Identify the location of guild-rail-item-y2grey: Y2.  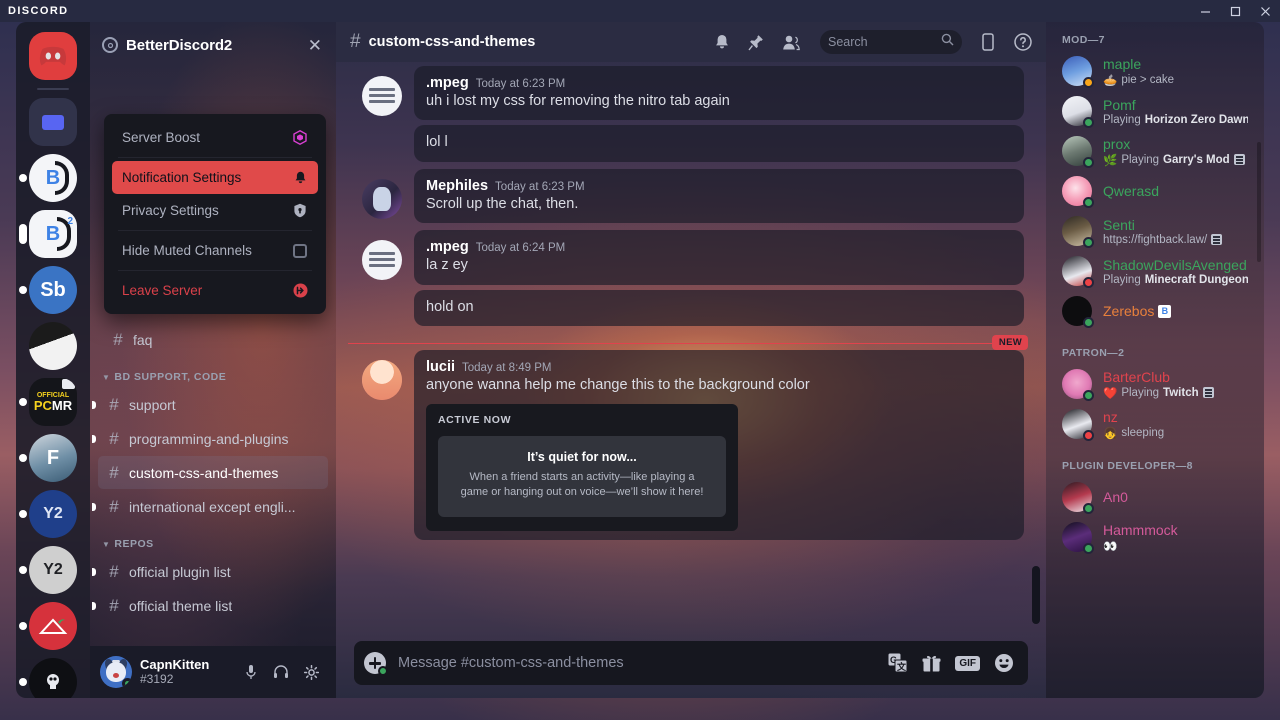
(48, 570).